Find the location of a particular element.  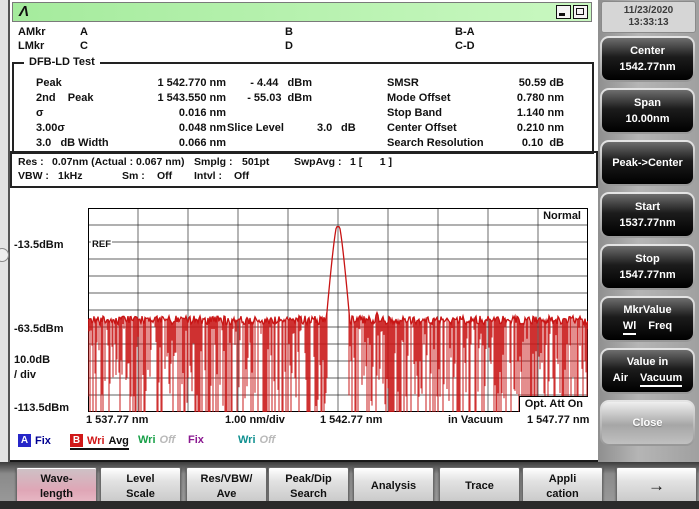

trace-b-mode-write: Wri is located at coordinates (96, 440).